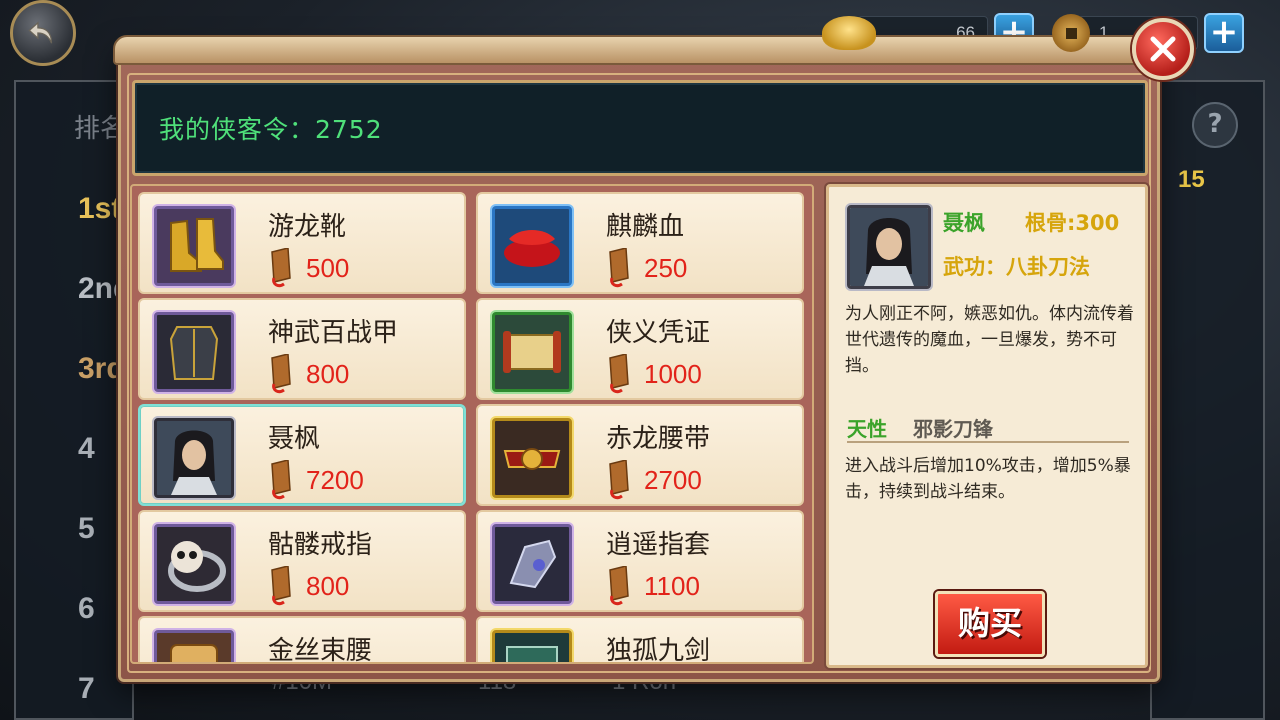 This screenshot has width=1280, height=720. I want to click on hero-name: 聂枫, so click(964, 223).